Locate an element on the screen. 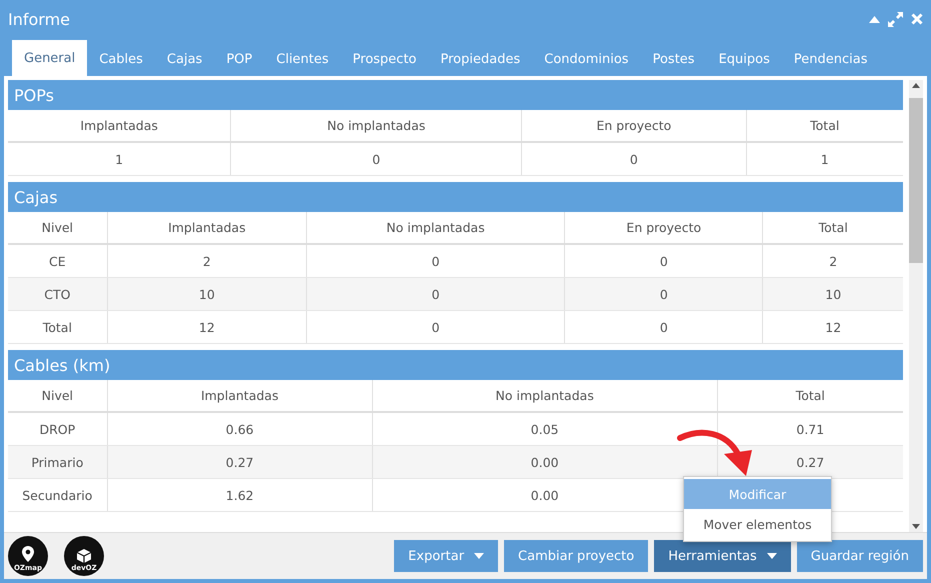 The image size is (931, 583). collapse-icon is located at coordinates (874, 19).